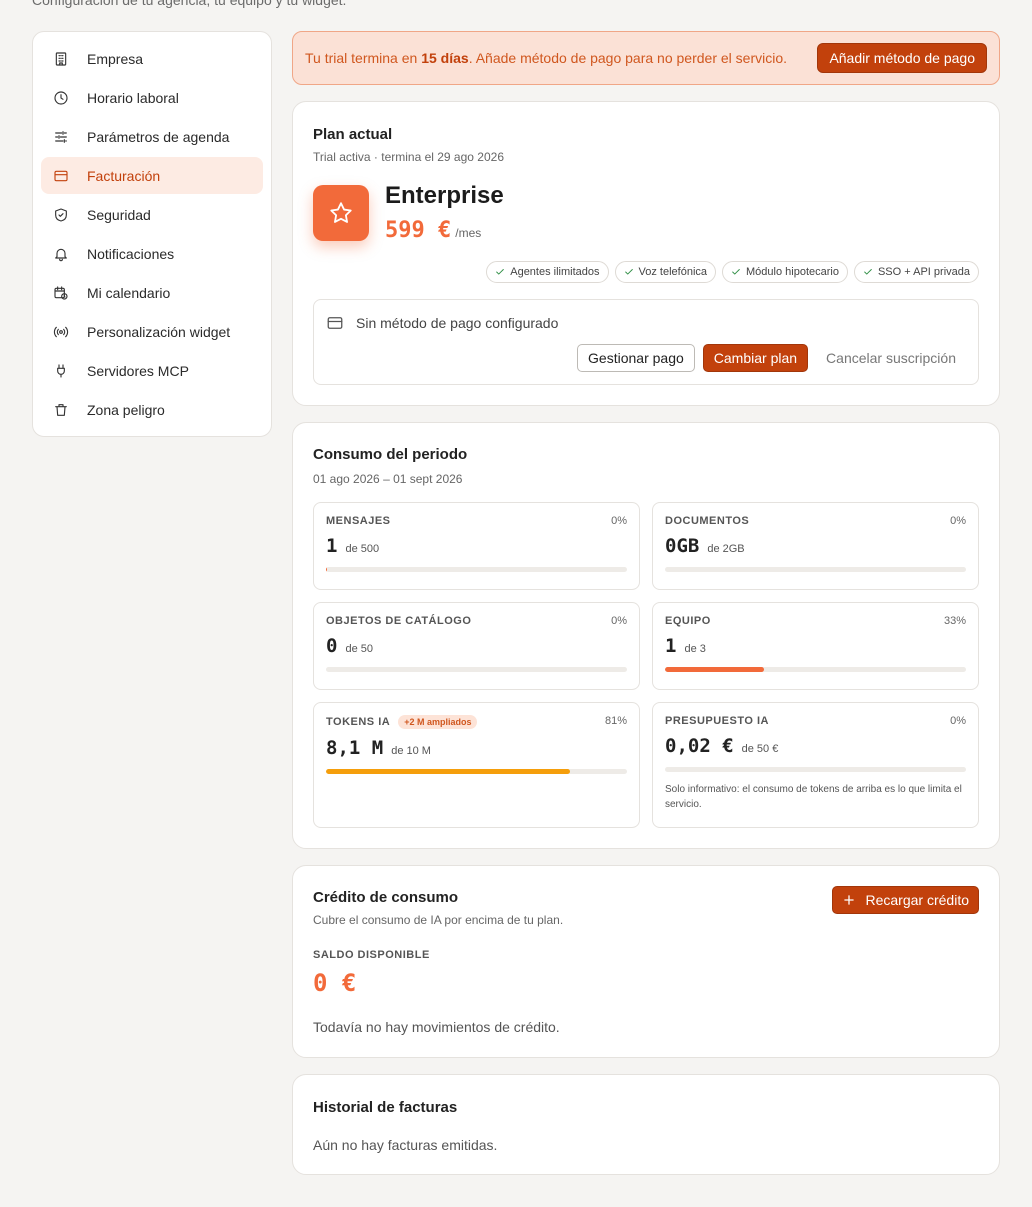  What do you see at coordinates (124, 175) in the screenshot?
I see `sidebar-item-label: Facturación` at bounding box center [124, 175].